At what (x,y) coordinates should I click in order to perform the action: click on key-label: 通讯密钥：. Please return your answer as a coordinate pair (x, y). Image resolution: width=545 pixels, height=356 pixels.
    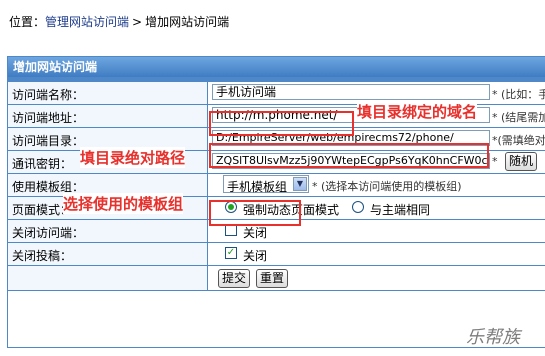
    Looking at the image, I should click on (42, 164).